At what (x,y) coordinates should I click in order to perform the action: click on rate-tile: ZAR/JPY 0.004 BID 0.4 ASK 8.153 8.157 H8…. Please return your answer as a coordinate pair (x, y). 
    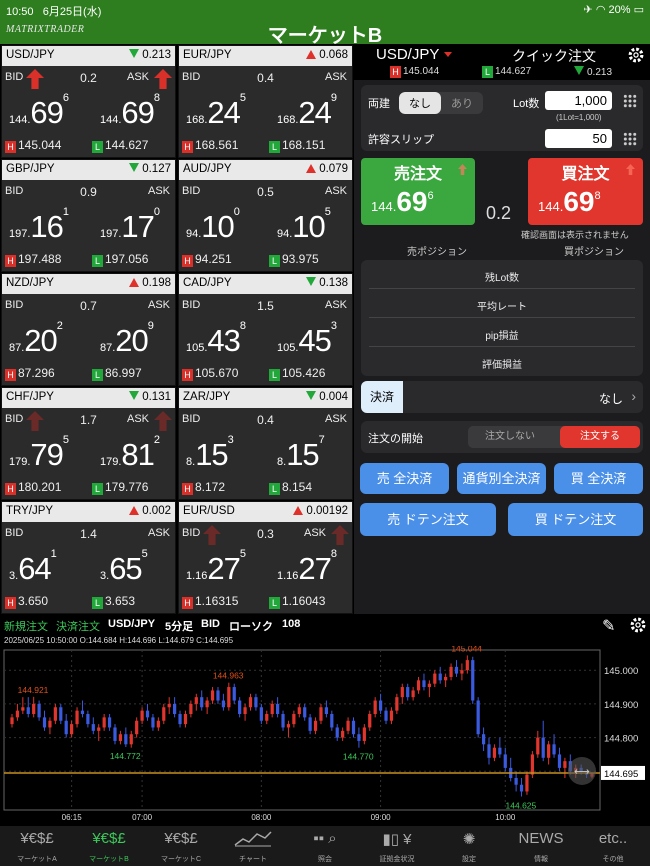
    Looking at the image, I should click on (265, 443).